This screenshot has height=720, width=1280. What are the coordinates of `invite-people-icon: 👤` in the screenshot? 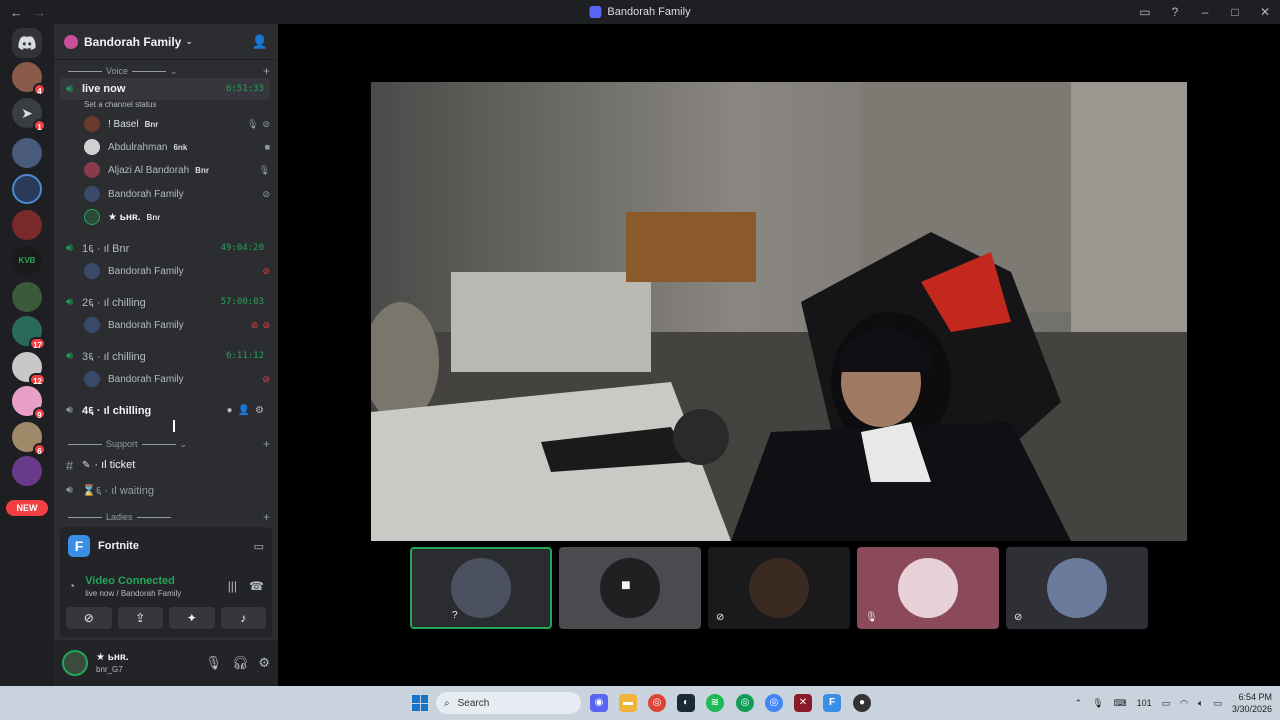 It's located at (260, 42).